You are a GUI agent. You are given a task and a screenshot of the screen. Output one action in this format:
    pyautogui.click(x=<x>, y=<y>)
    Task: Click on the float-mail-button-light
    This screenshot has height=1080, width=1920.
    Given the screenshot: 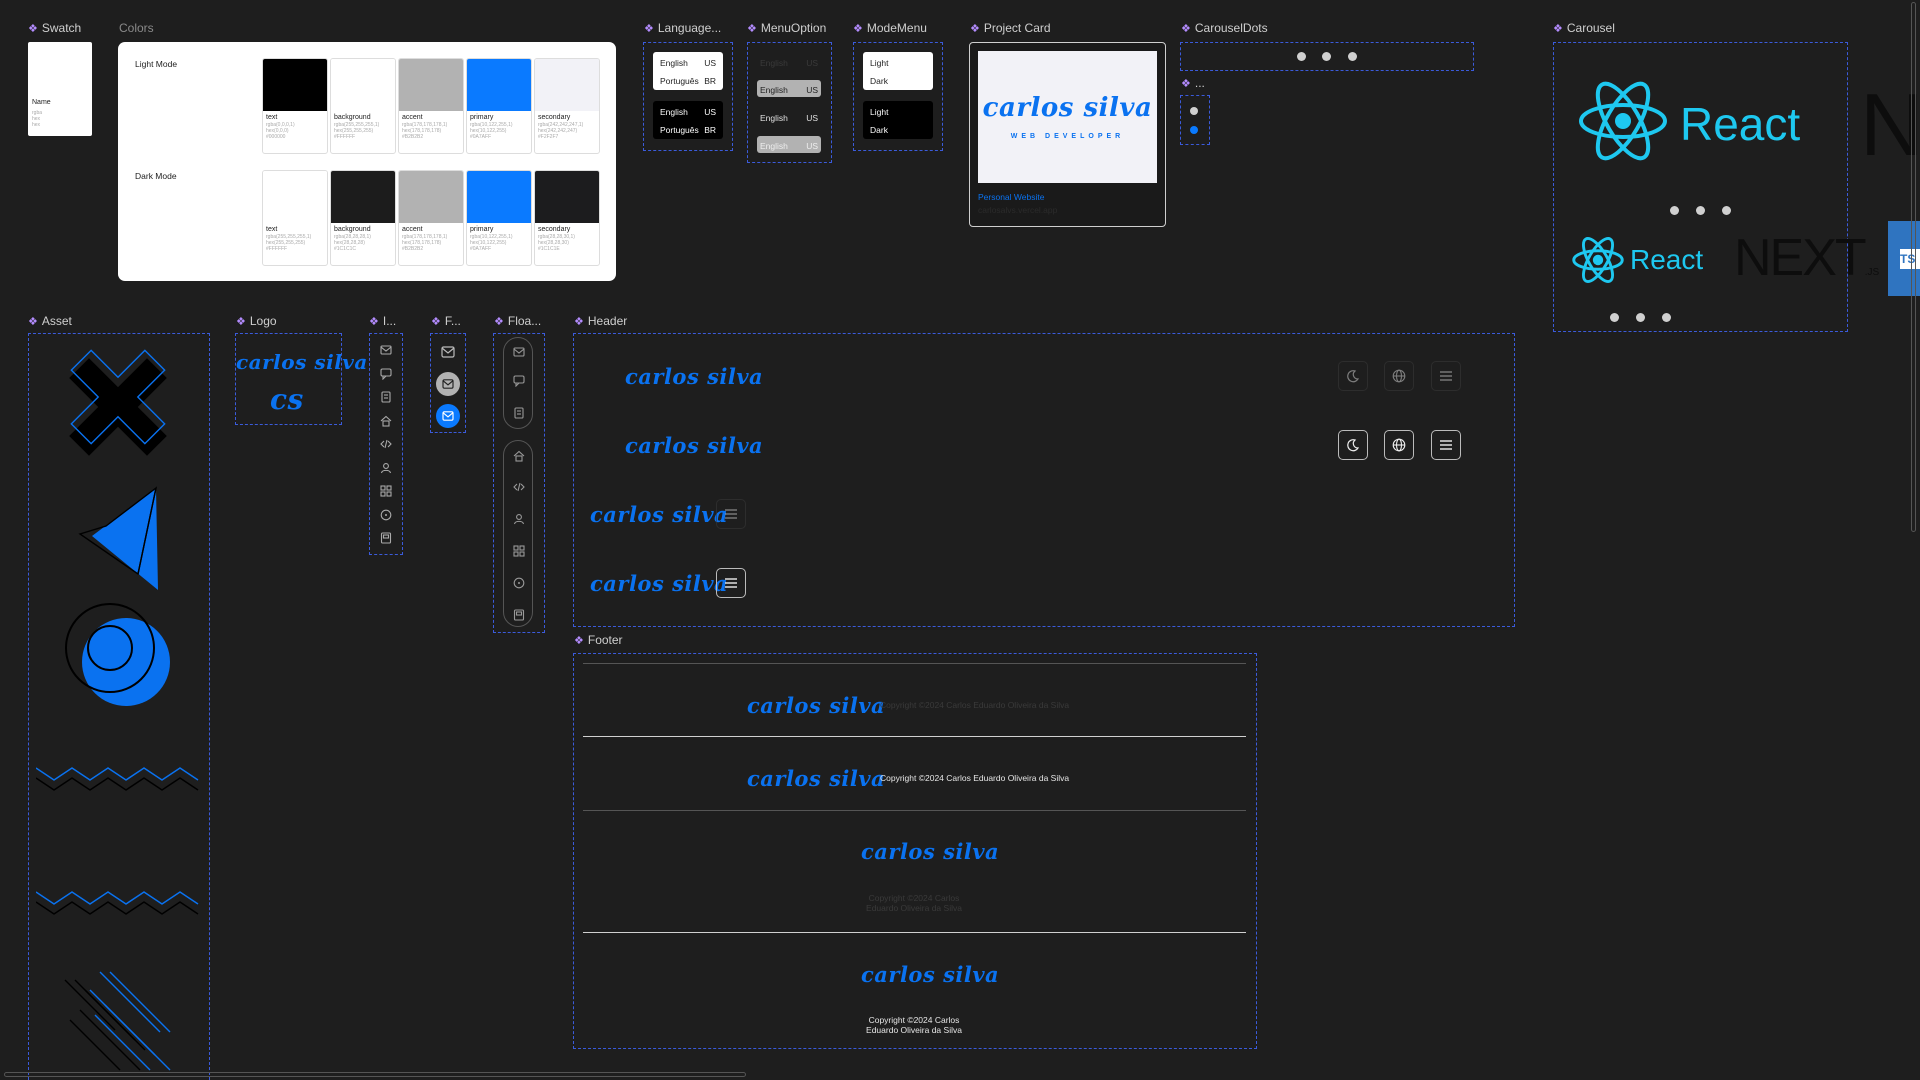 What is the action you would take?
    pyautogui.click(x=448, y=384)
    